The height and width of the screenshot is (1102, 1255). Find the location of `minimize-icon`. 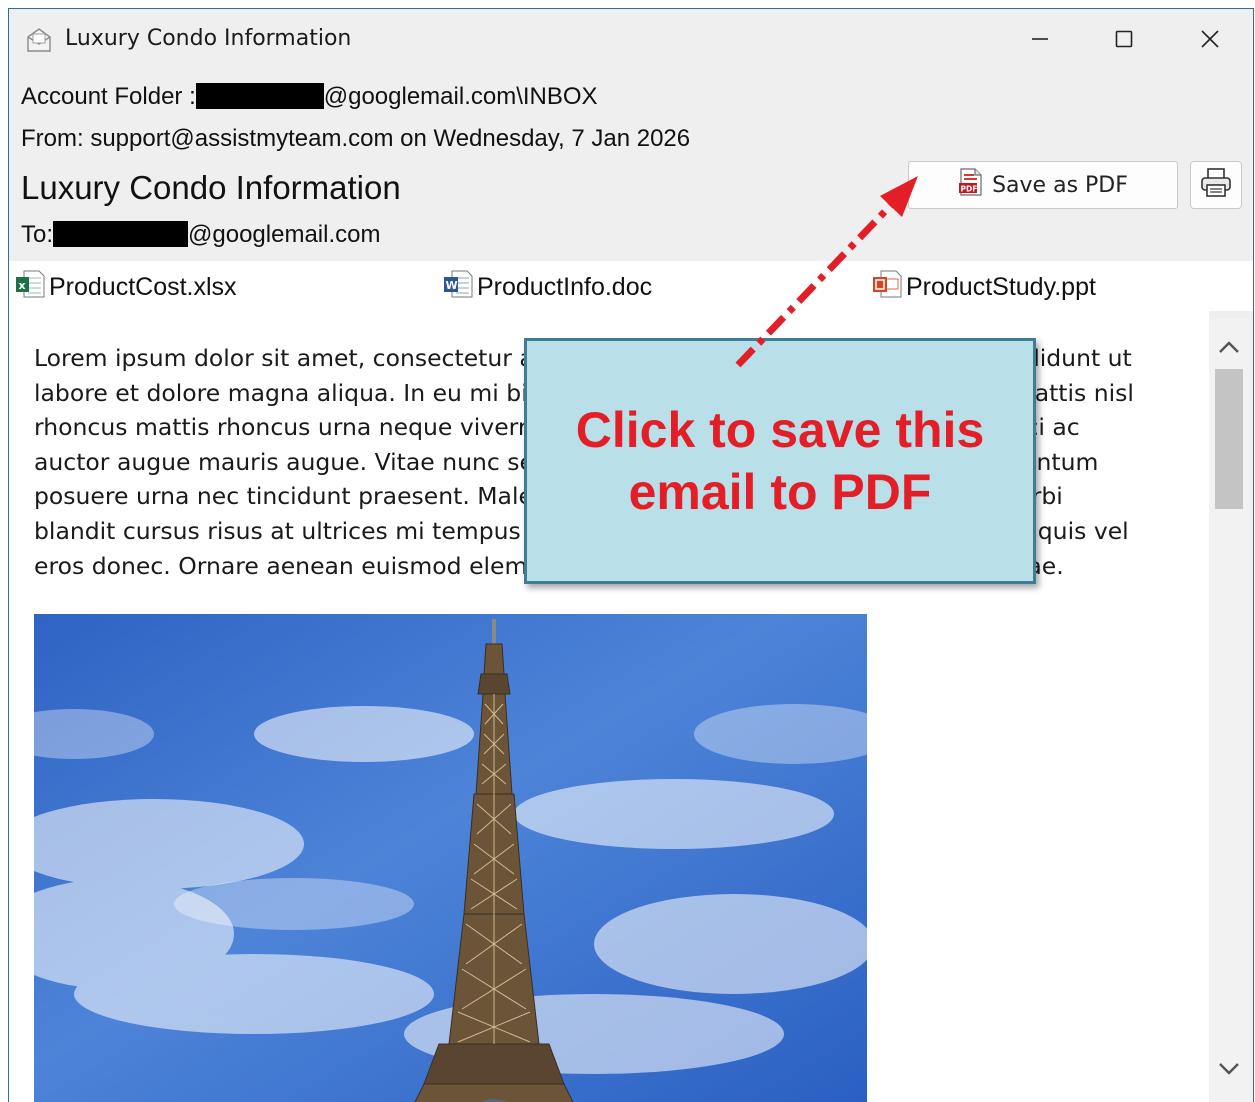

minimize-icon is located at coordinates (1040, 39).